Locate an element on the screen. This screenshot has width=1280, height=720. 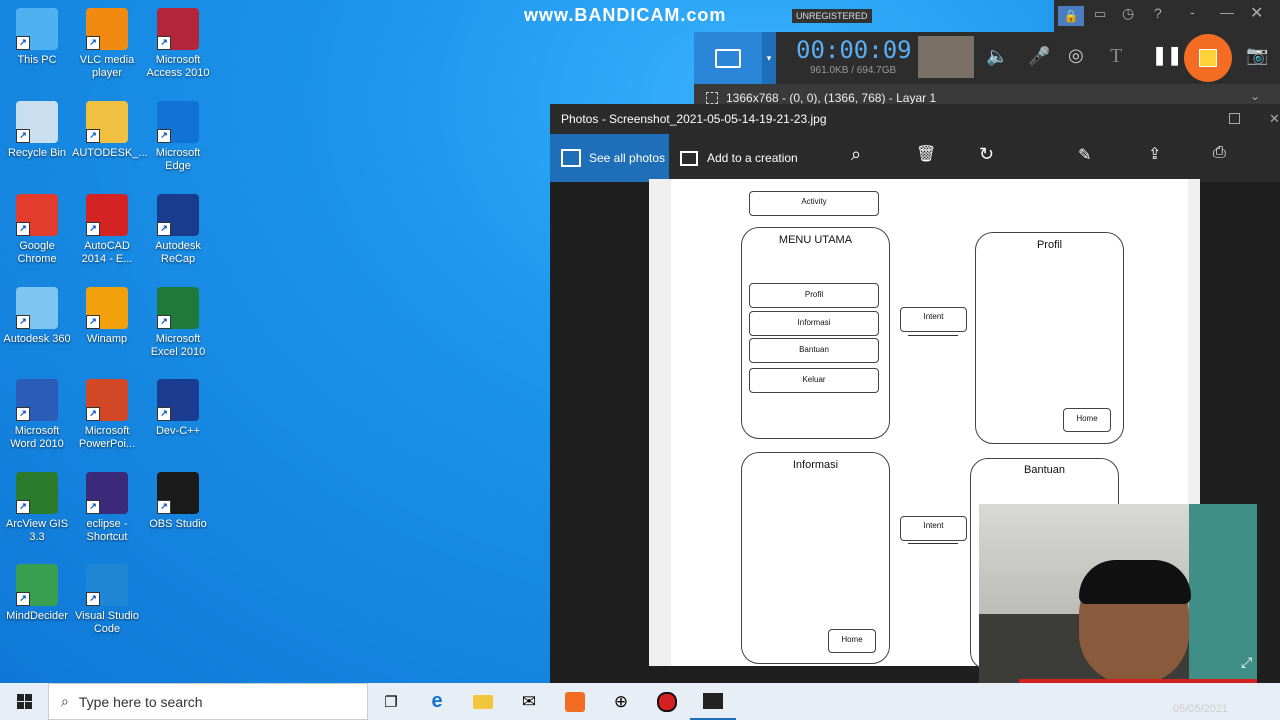
folder-icon is located at coordinates (483, 701).